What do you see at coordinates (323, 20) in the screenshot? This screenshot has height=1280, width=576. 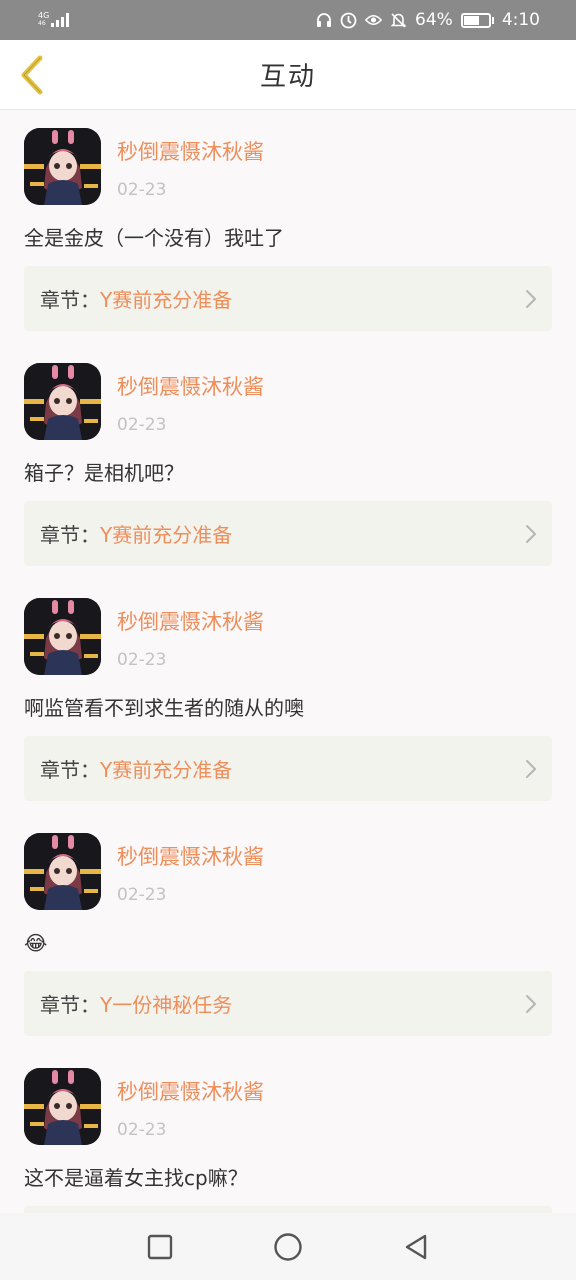 I see `headset-icon` at bounding box center [323, 20].